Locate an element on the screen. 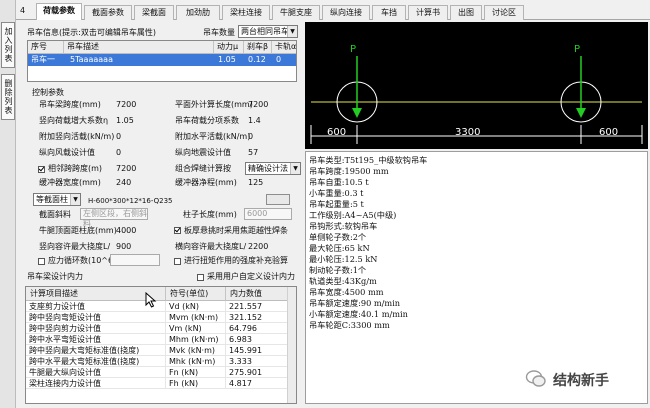  crane-col-desc: 吊车描述 is located at coordinates (139, 47).